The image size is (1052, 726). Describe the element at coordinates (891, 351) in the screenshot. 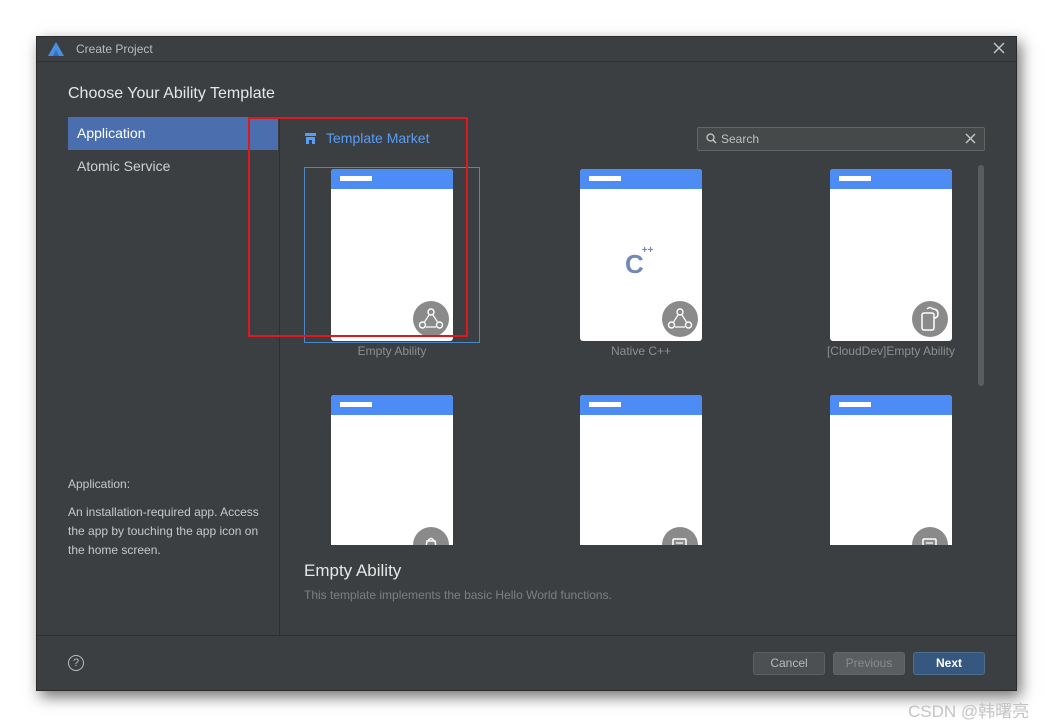

I see `template-label: [CloudDev]Empty Ability` at that location.